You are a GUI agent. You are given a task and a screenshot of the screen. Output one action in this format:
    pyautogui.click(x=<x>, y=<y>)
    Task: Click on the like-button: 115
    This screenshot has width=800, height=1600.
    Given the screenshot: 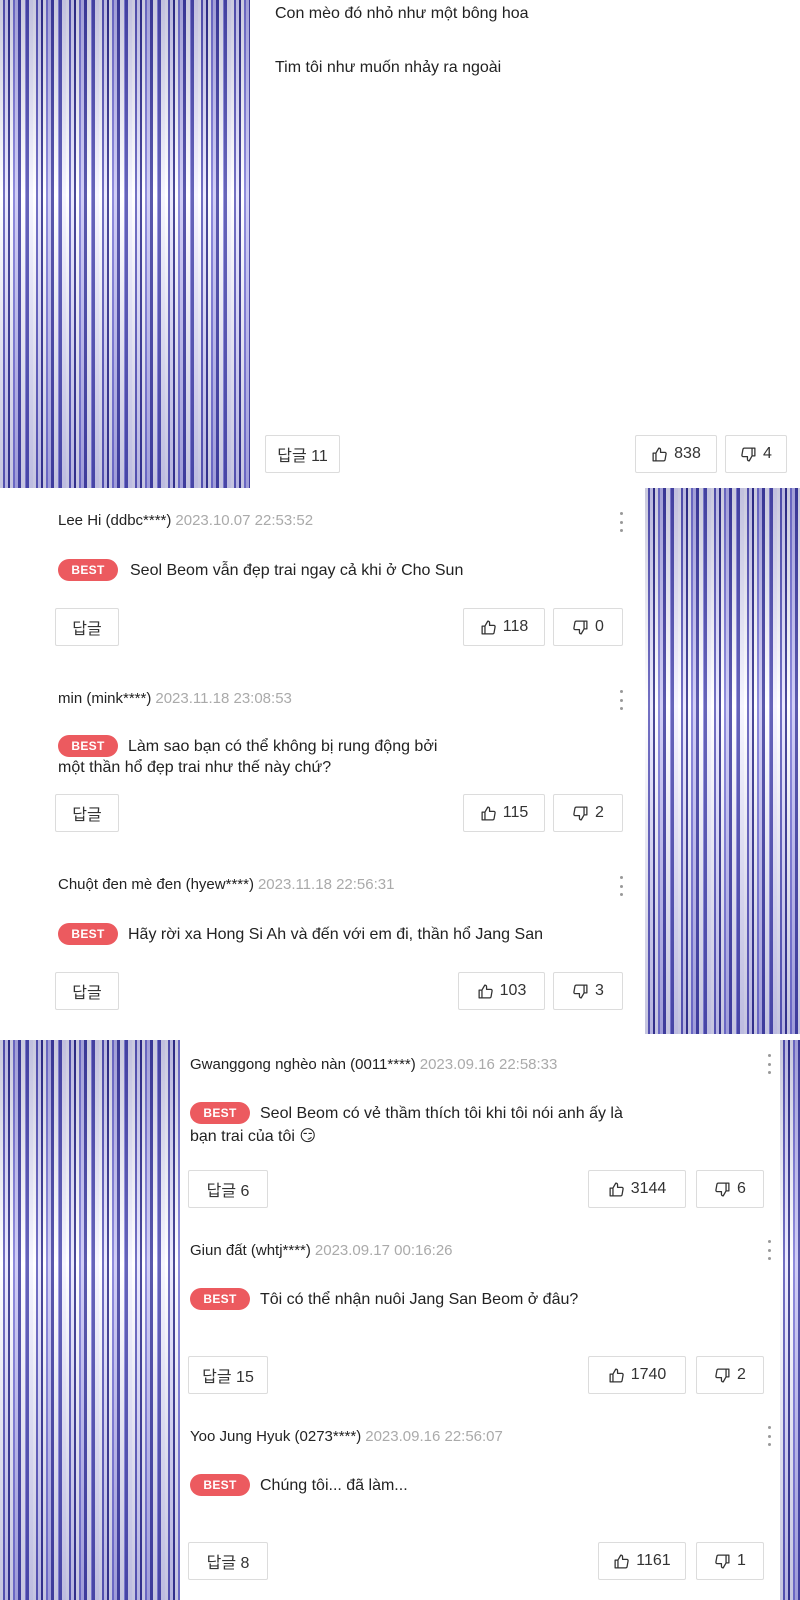 What is the action you would take?
    pyautogui.click(x=504, y=813)
    